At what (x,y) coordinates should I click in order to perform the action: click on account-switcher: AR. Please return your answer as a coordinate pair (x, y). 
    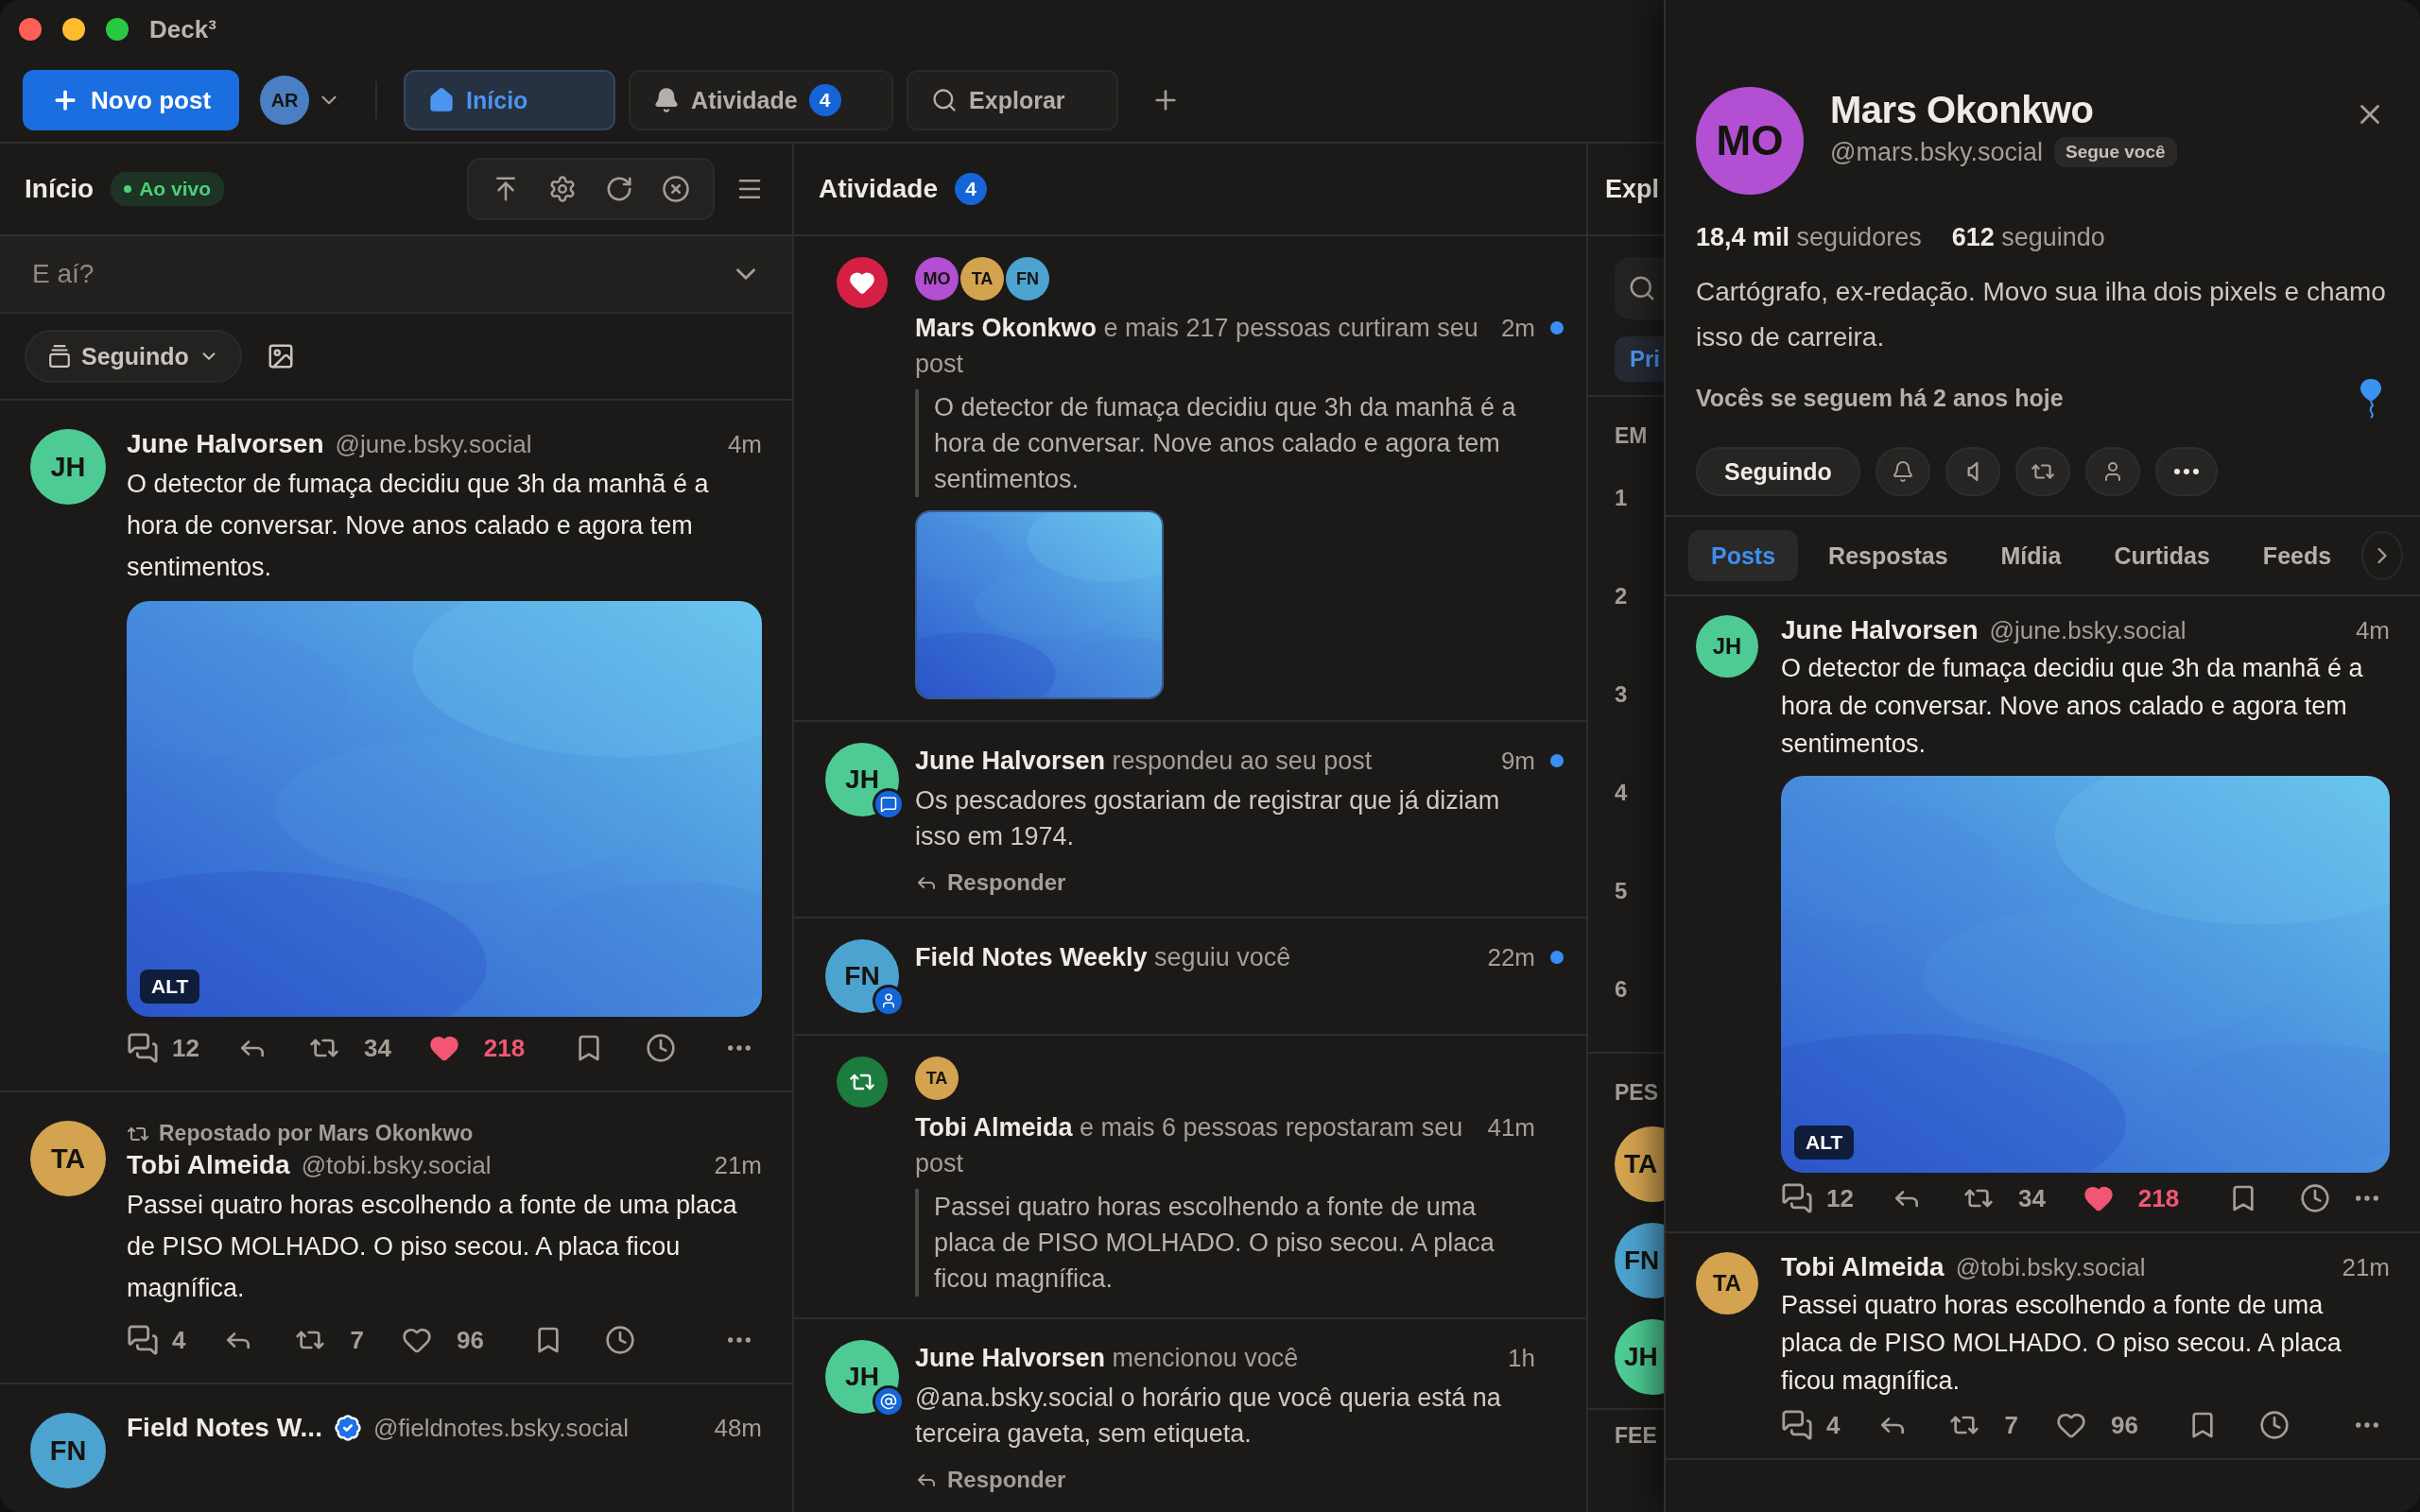
    Looking at the image, I should click on (301, 100).